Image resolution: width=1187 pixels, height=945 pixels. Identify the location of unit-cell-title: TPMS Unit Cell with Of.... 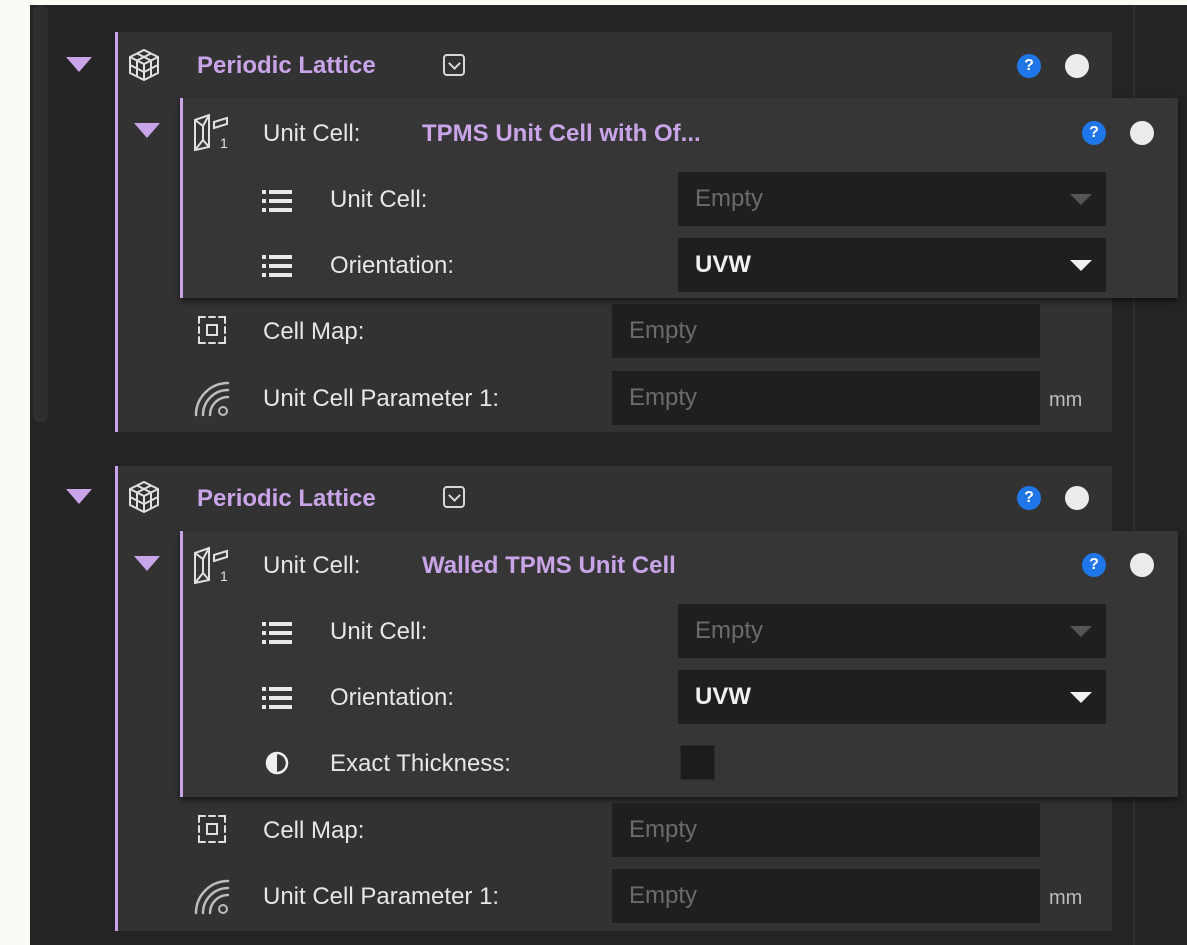
(561, 134).